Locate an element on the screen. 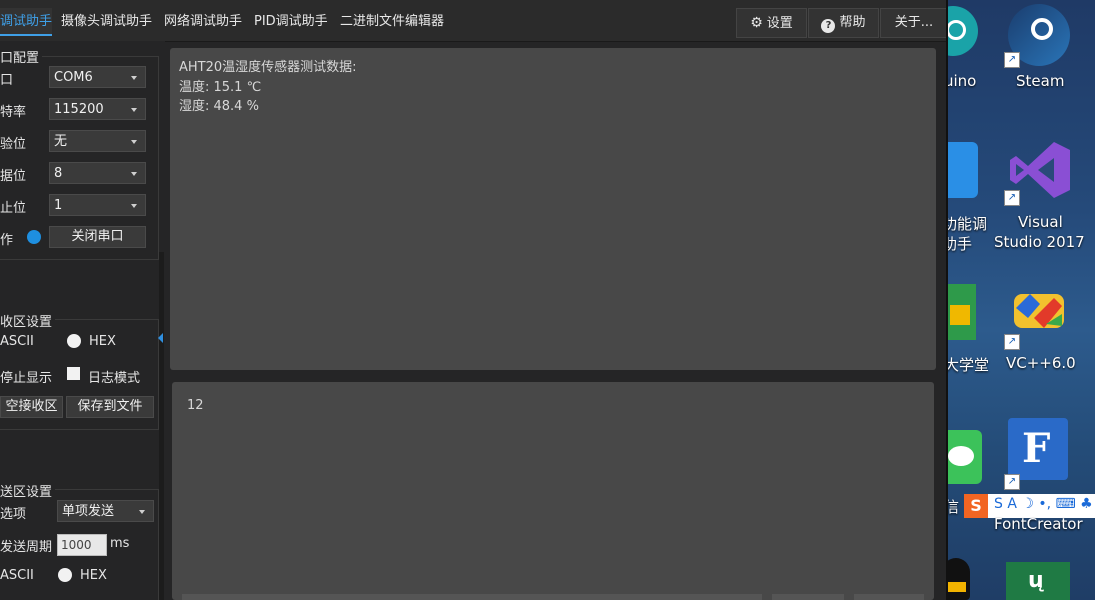  function-debug-icon is located at coordinates (963, 170).